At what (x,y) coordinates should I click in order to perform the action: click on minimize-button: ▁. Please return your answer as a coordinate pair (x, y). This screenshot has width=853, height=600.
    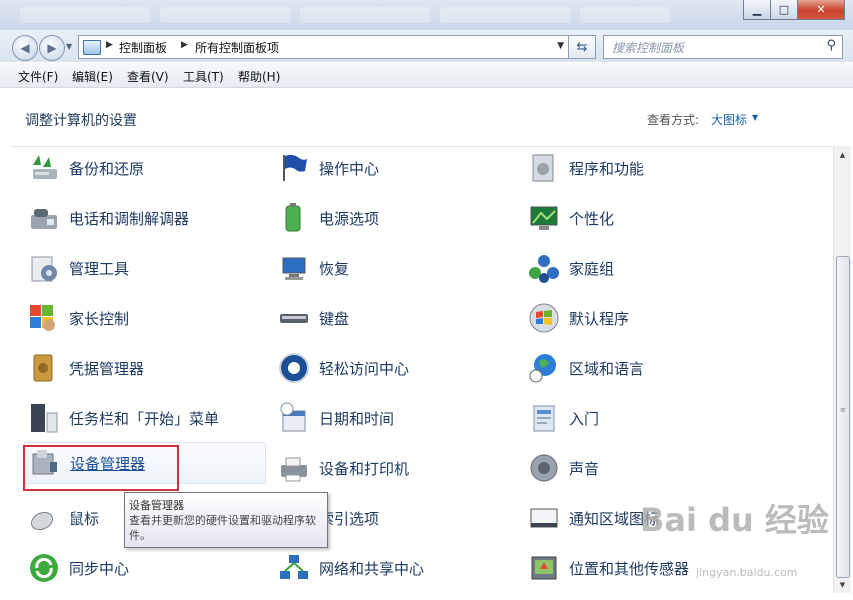
    Looking at the image, I should click on (757, 10).